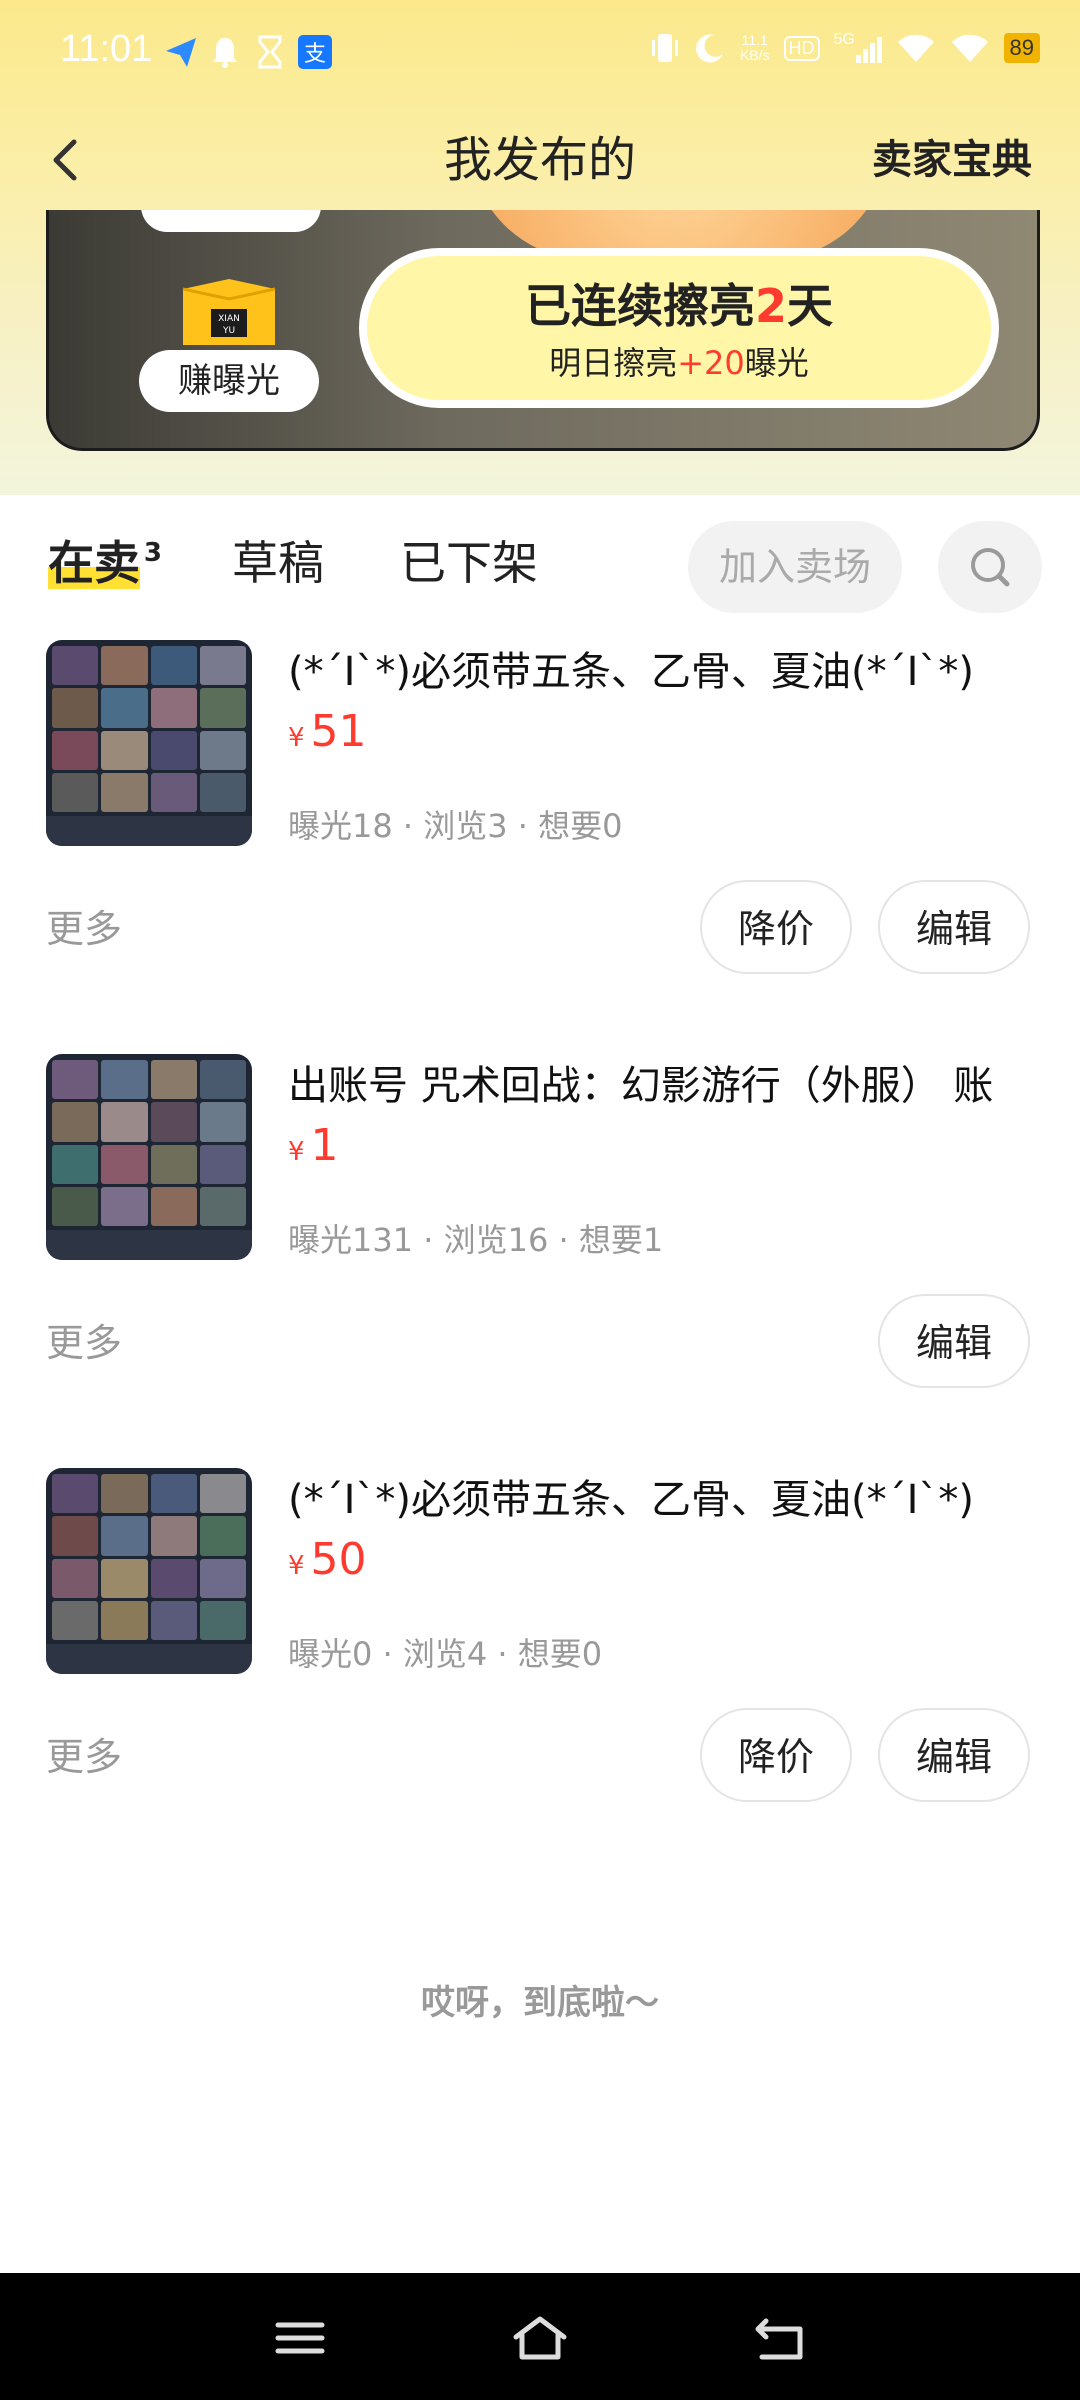 The image size is (1080, 2400). I want to click on back-nav-icon, so click(780, 2338).